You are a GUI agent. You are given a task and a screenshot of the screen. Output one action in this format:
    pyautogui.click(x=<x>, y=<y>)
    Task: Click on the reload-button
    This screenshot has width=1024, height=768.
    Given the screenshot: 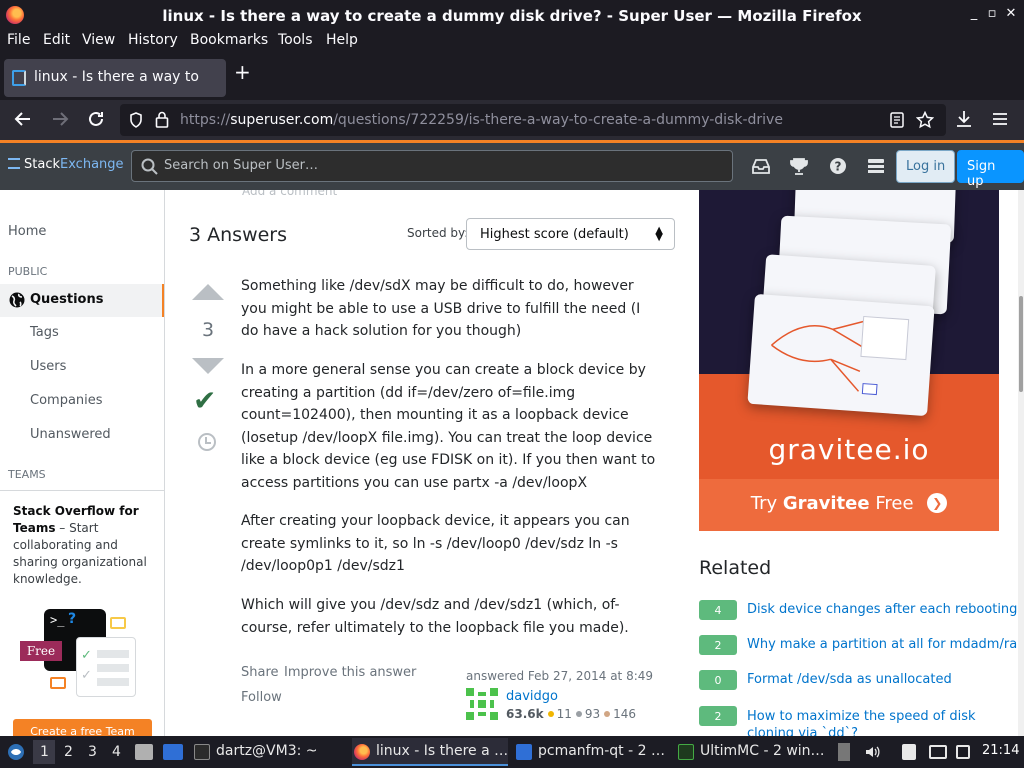 What is the action you would take?
    pyautogui.click(x=96, y=121)
    